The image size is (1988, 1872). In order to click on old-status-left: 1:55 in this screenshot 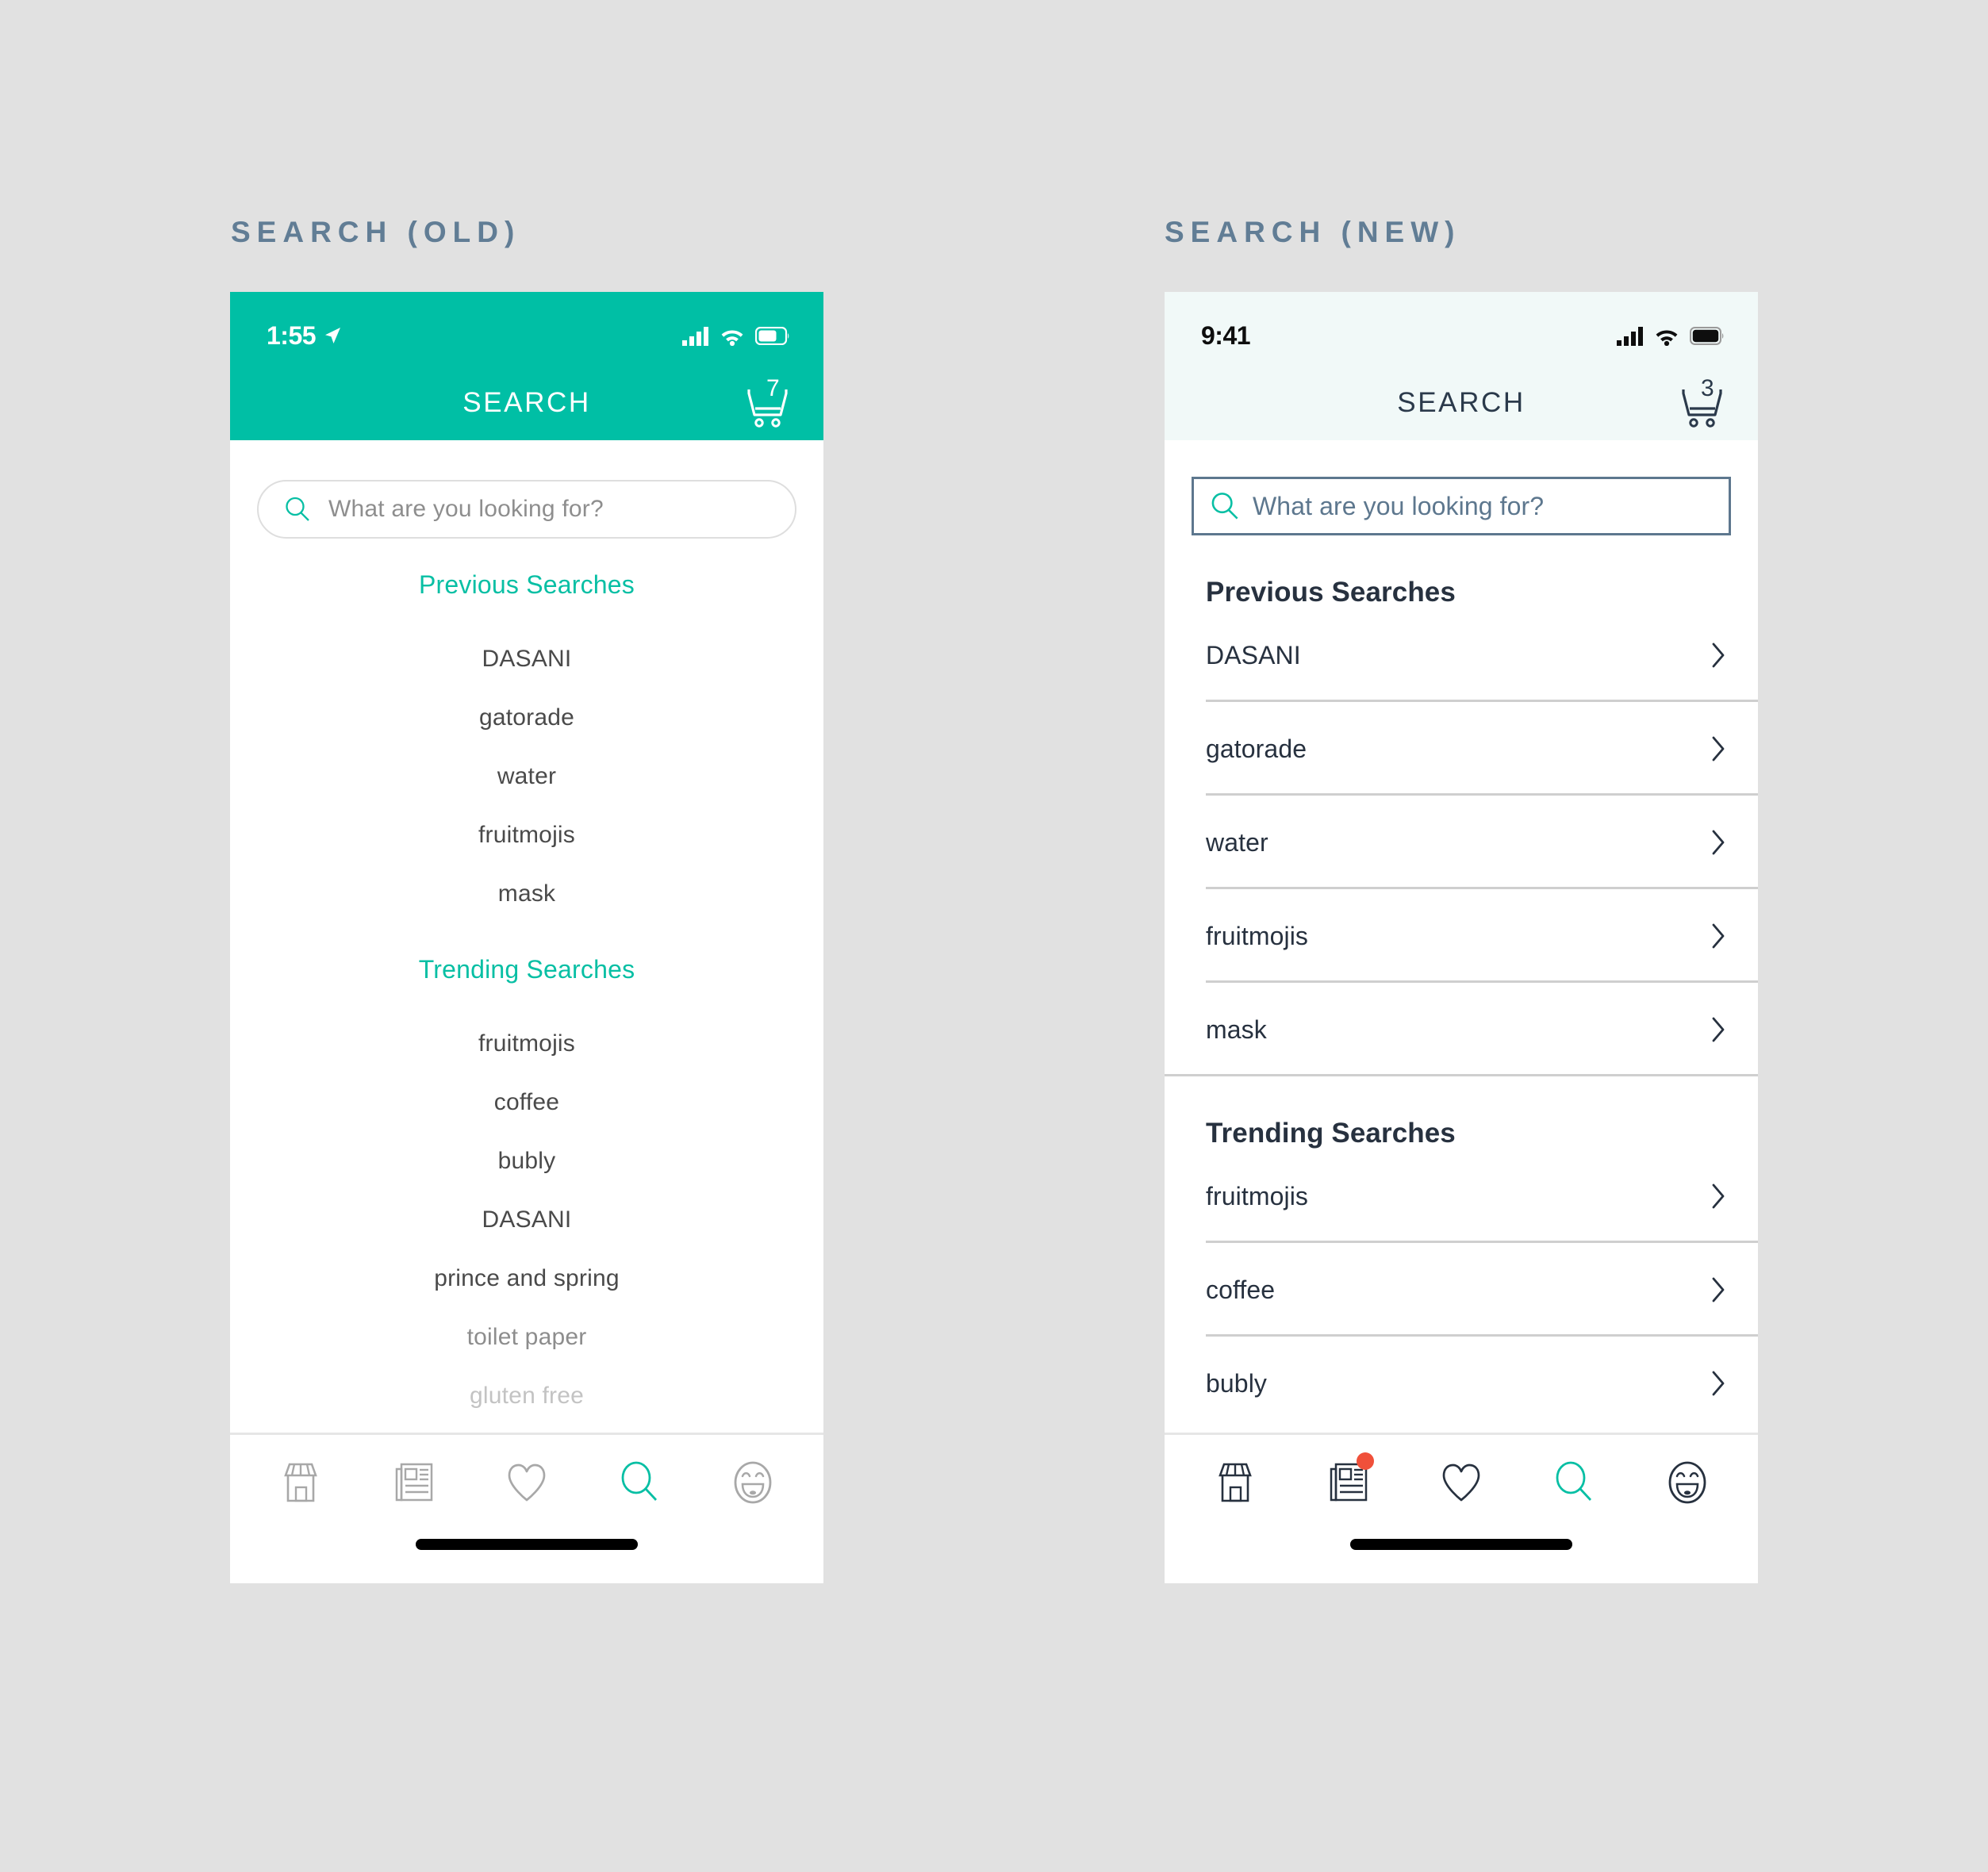, I will do `click(305, 336)`.